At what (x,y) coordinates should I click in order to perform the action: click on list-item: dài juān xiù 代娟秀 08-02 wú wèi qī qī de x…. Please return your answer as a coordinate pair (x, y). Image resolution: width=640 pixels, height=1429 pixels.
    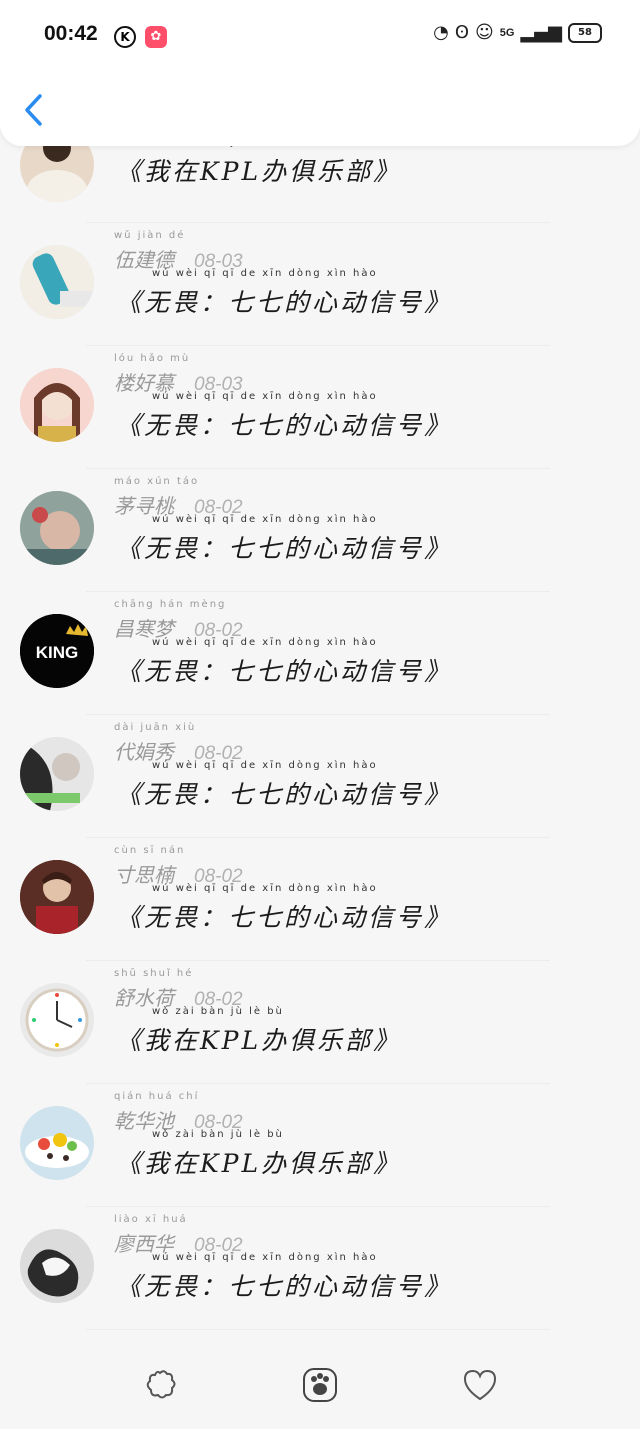
    Looking at the image, I should click on (320, 776).